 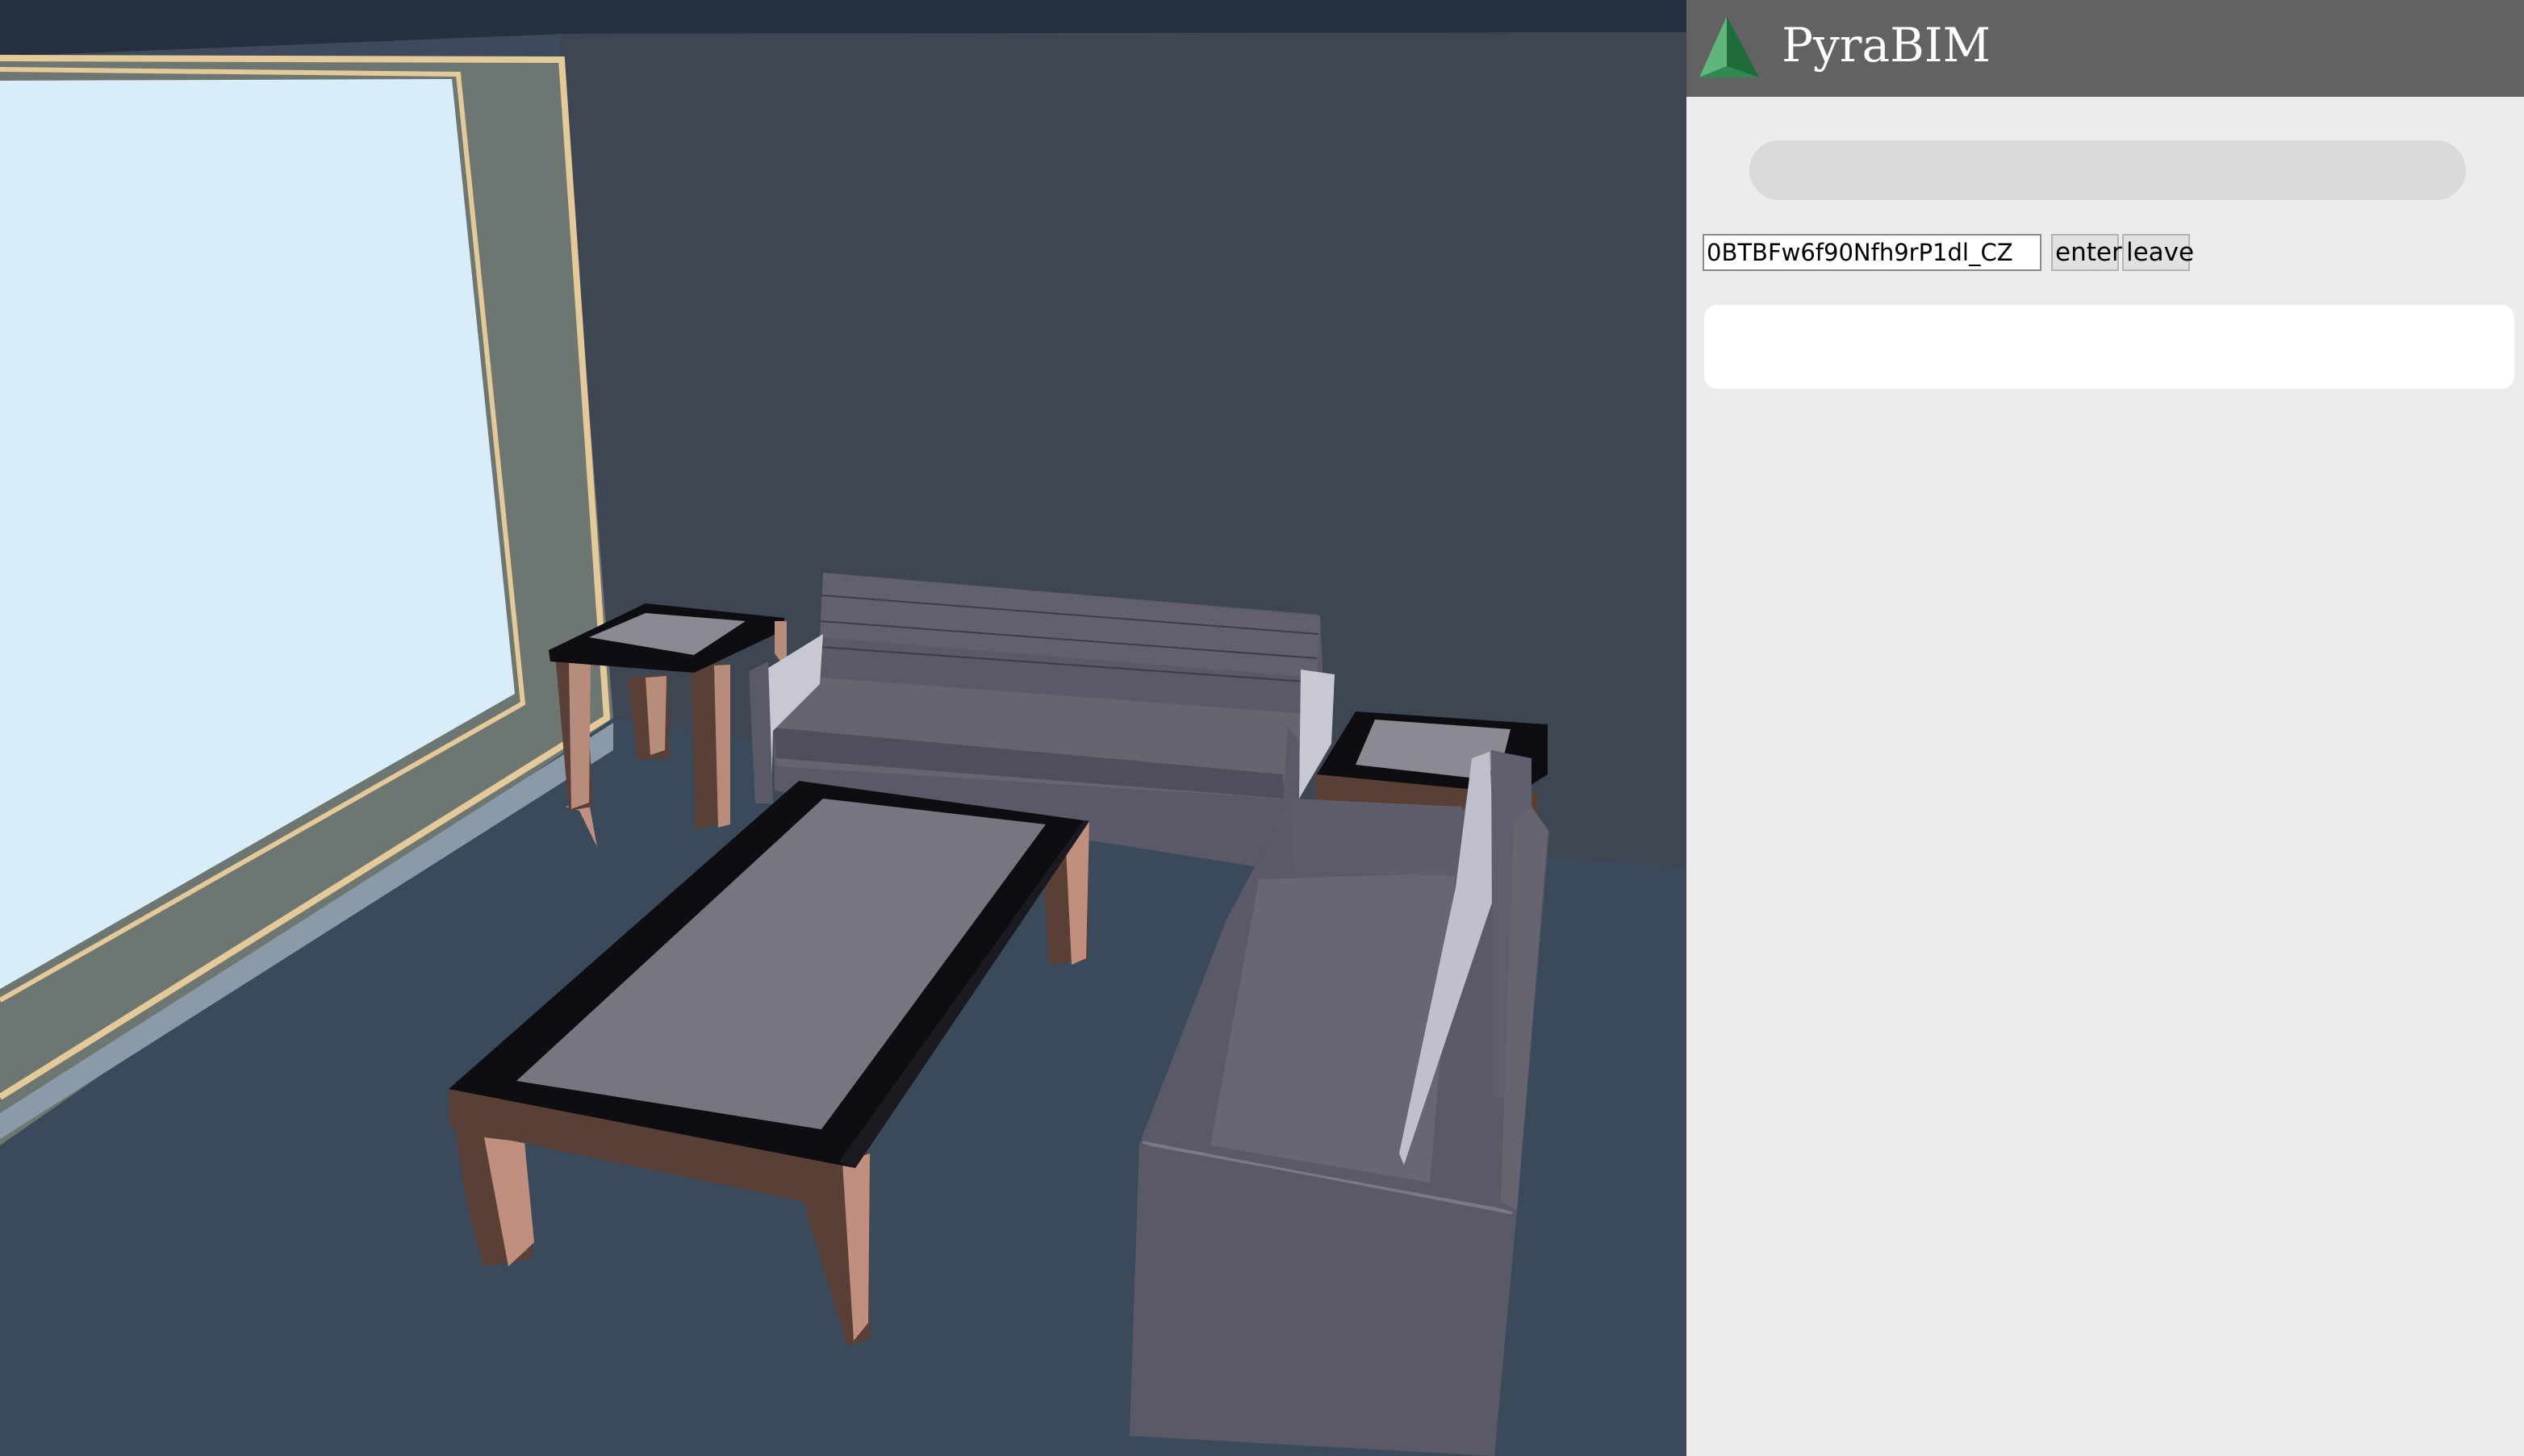 I want to click on progress-bar, so click(x=2107, y=170).